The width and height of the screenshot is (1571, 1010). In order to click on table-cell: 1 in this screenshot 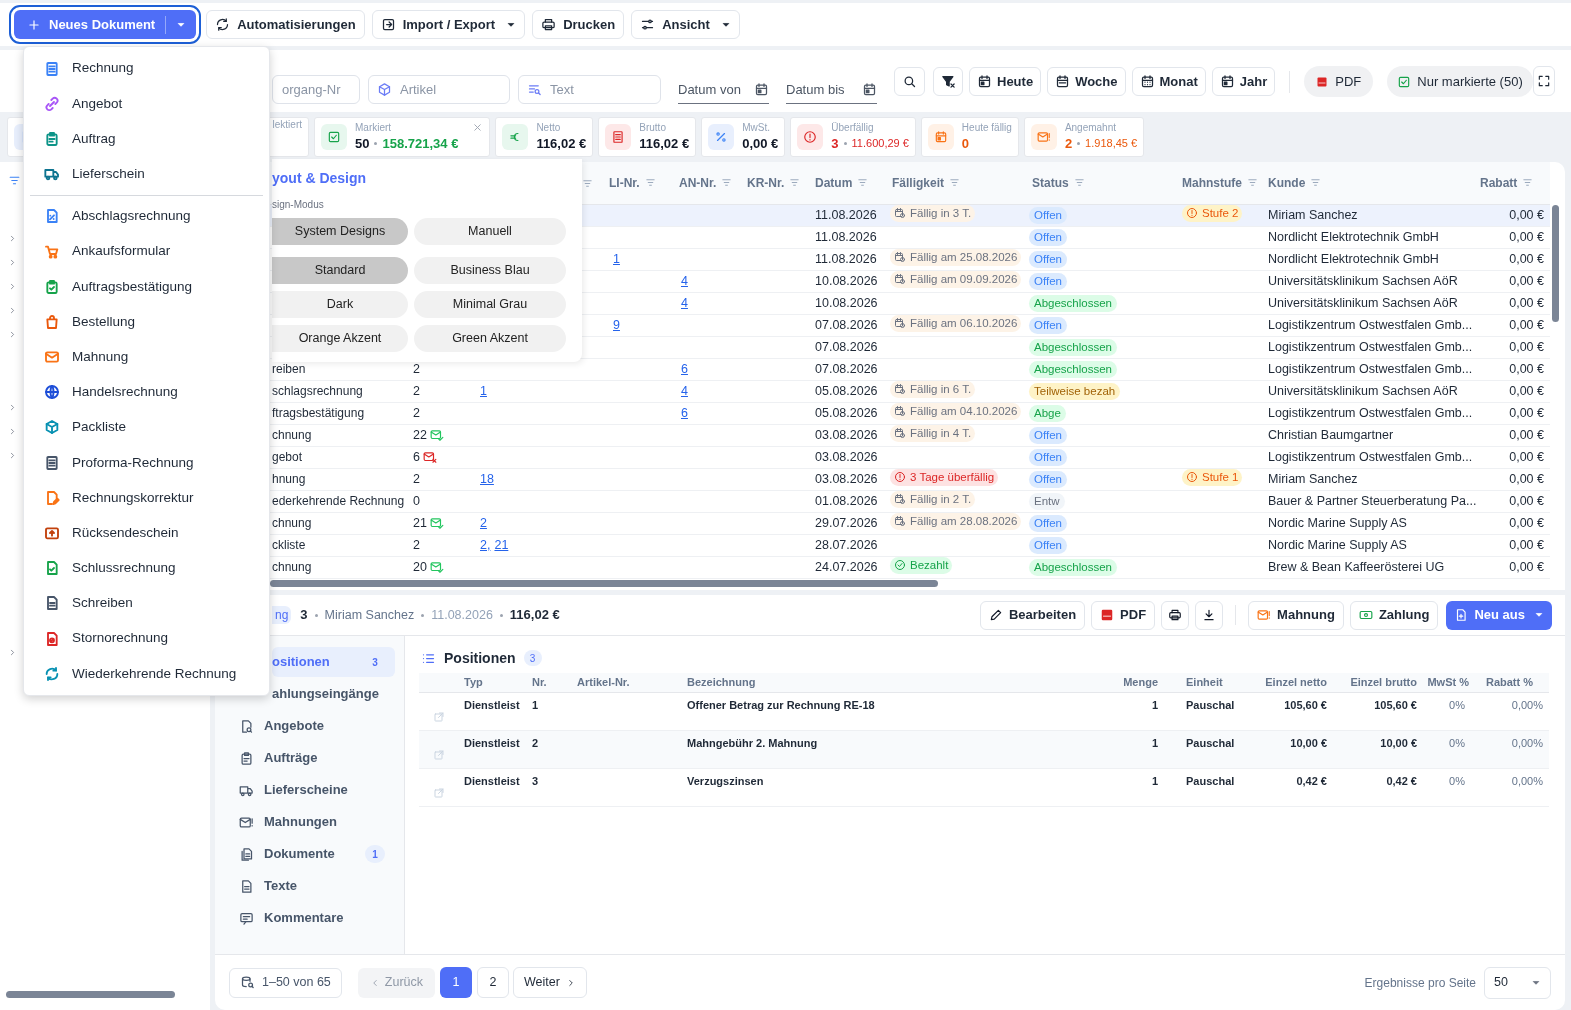, I will do `click(1154, 704)`.